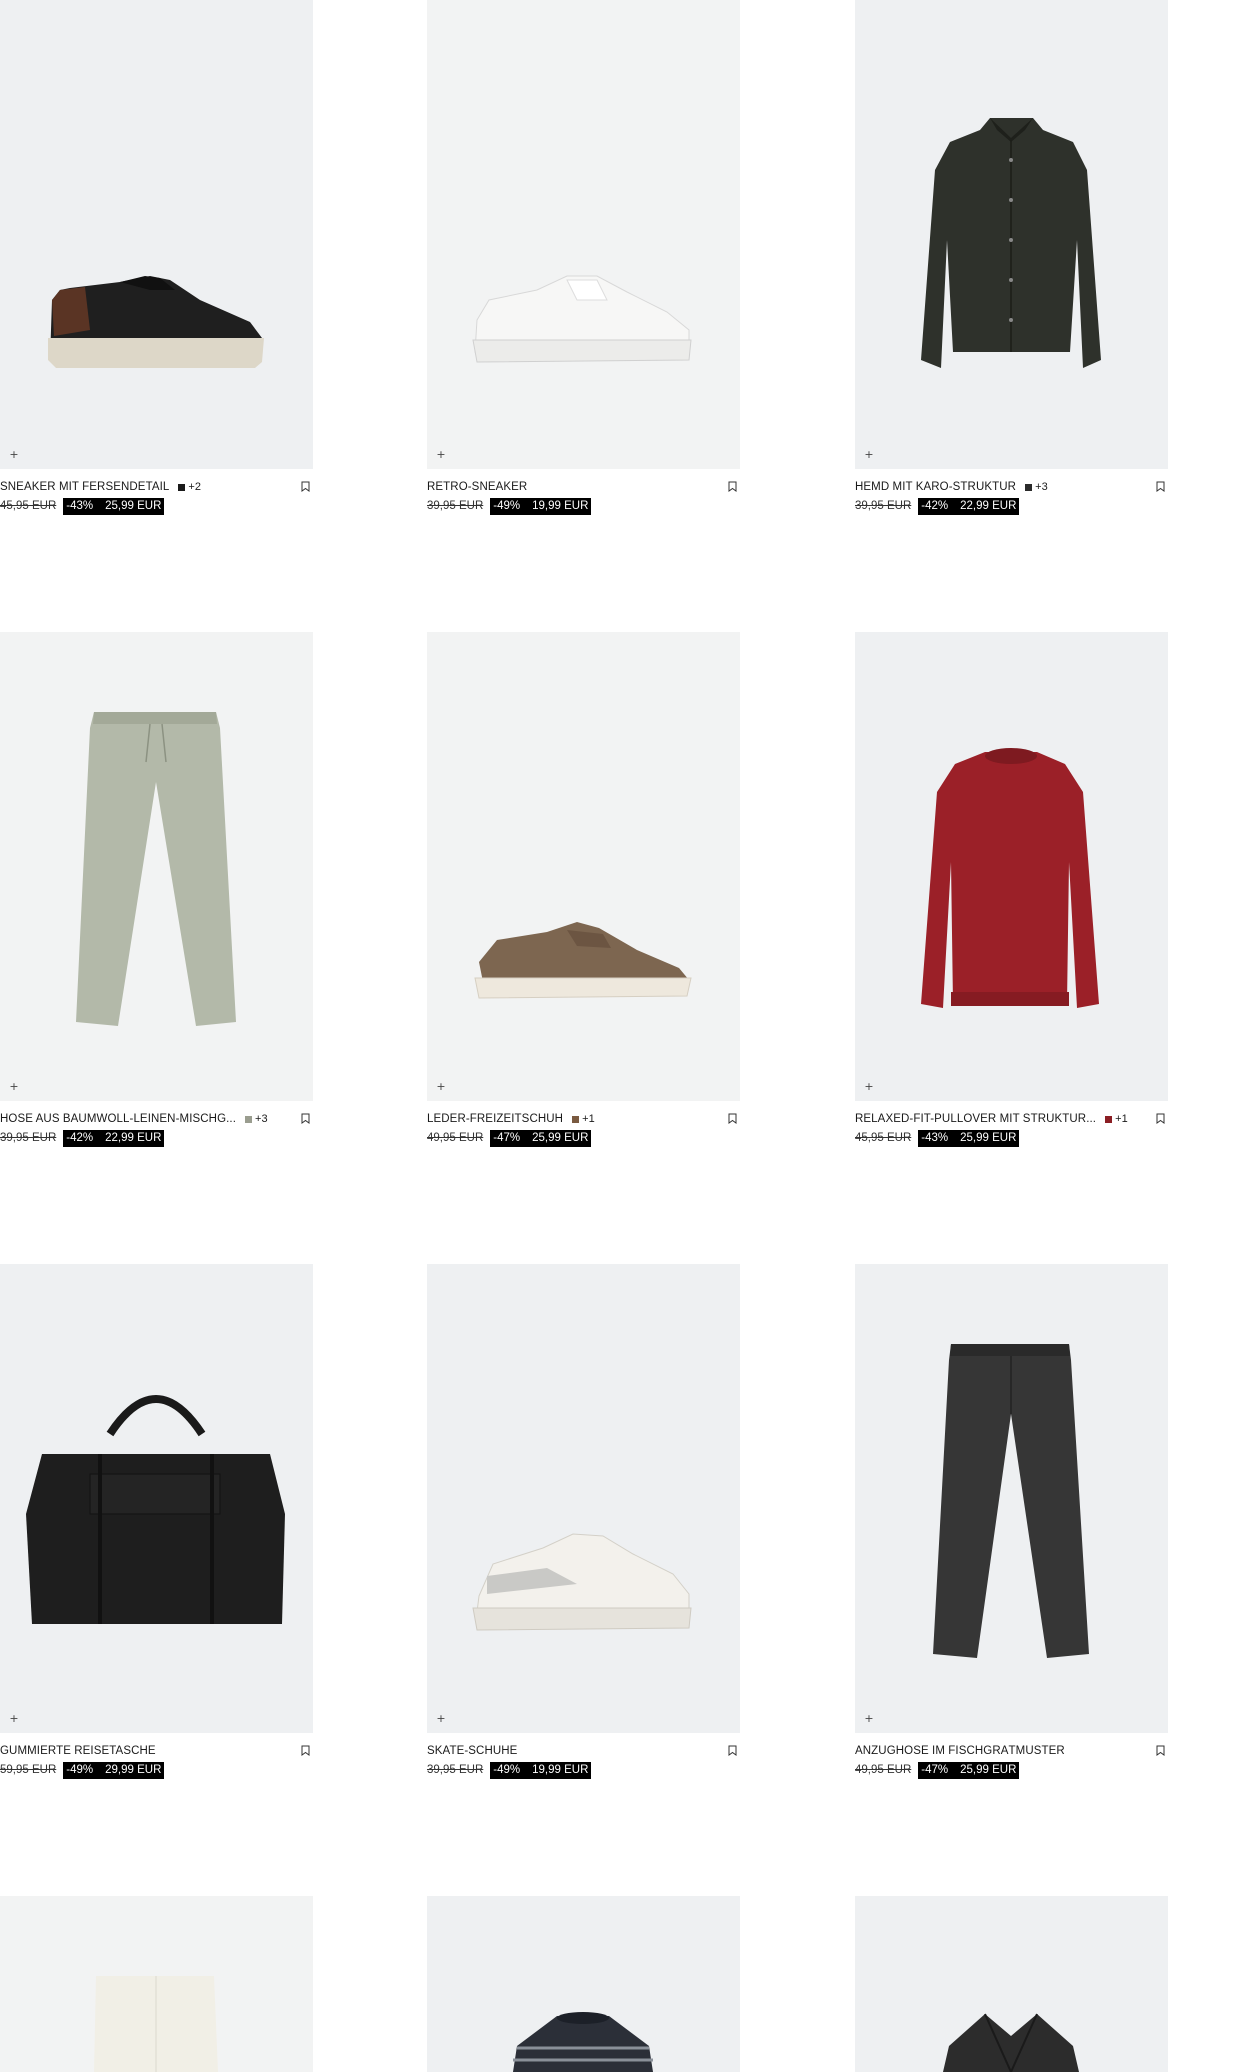 The height and width of the screenshot is (2072, 1250). Describe the element at coordinates (1011, 1501) in the screenshot. I see `suit-trousers-grey-icon` at that location.